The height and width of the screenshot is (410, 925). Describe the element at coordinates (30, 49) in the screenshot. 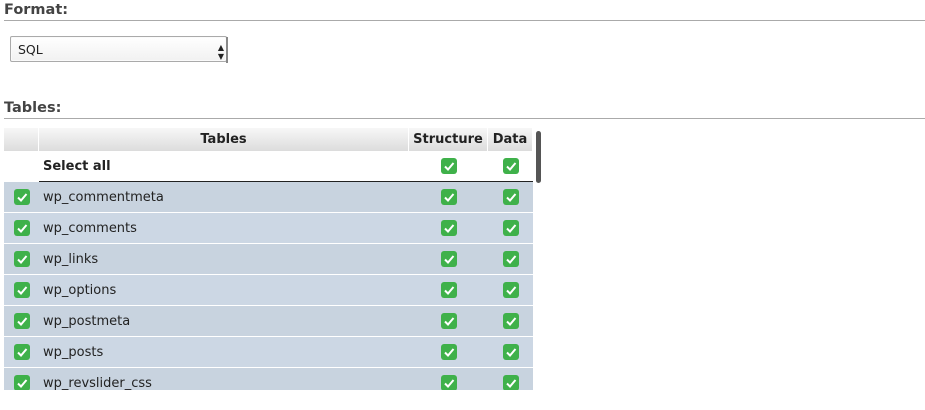

I see `format-select-value: SQL` at that location.